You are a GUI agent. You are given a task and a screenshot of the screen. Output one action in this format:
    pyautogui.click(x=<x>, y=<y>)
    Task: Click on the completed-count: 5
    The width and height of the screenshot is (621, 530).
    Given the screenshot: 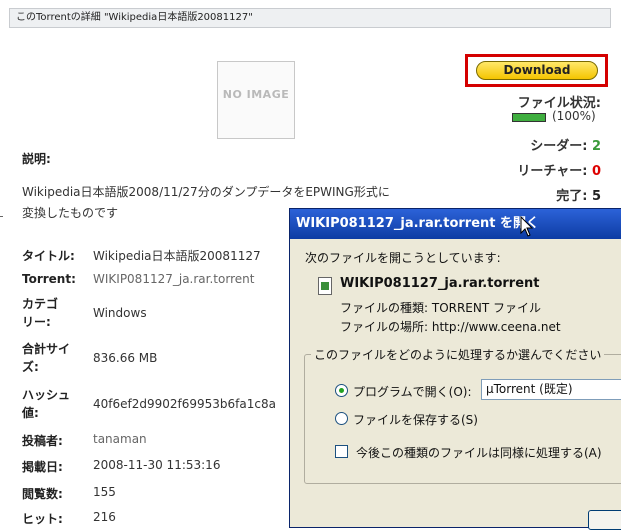 What is the action you would take?
    pyautogui.click(x=596, y=196)
    